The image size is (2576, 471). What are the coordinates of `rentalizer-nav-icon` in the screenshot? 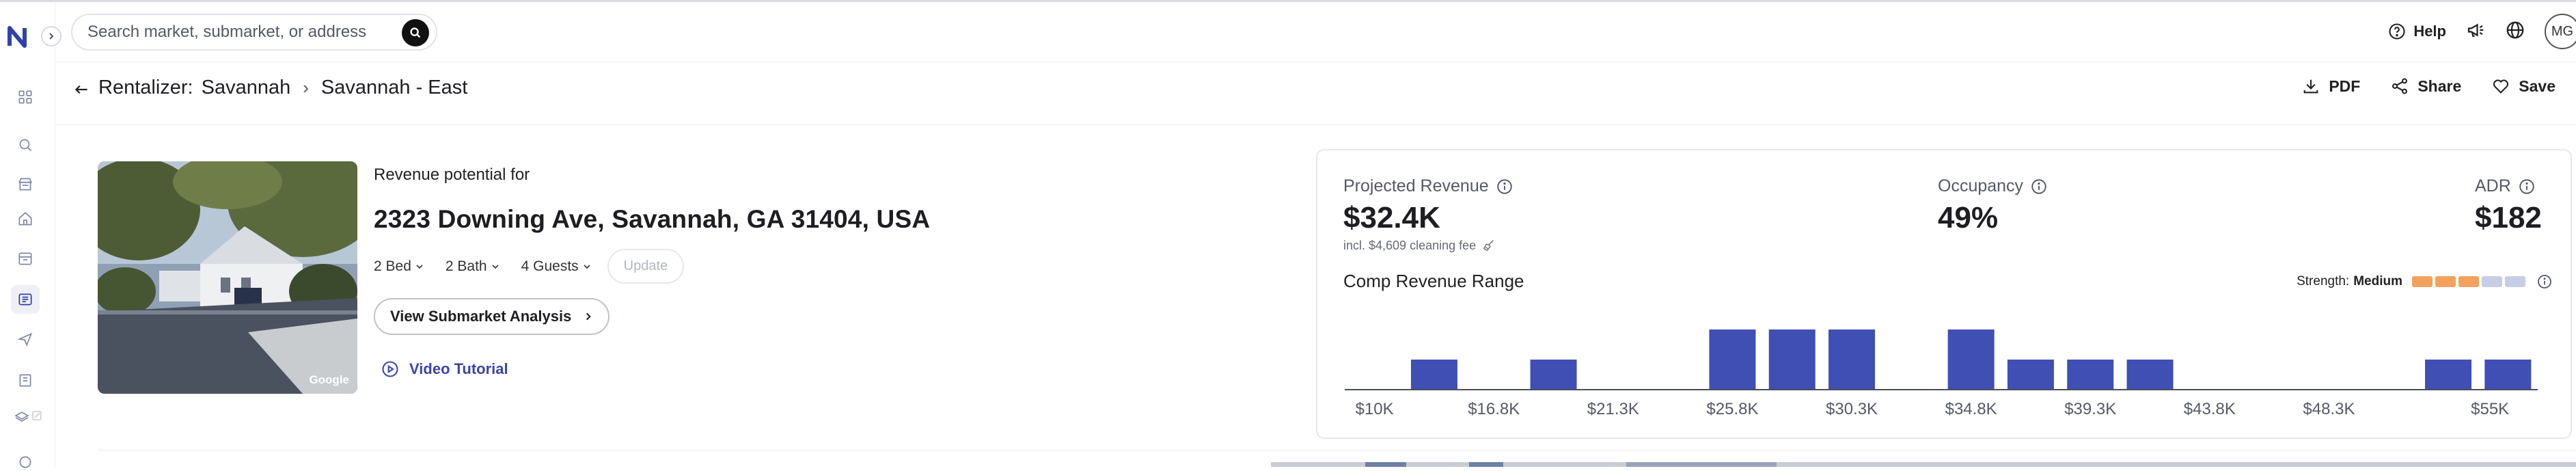 It's located at (25, 299).